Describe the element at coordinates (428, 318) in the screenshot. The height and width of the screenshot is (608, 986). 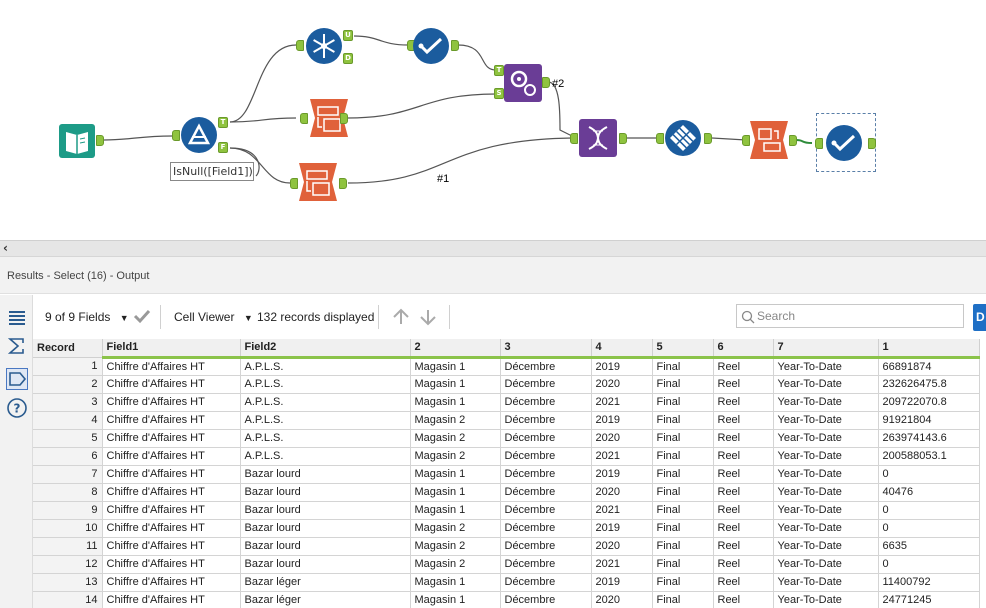
I see `arrow-down-icon` at that location.